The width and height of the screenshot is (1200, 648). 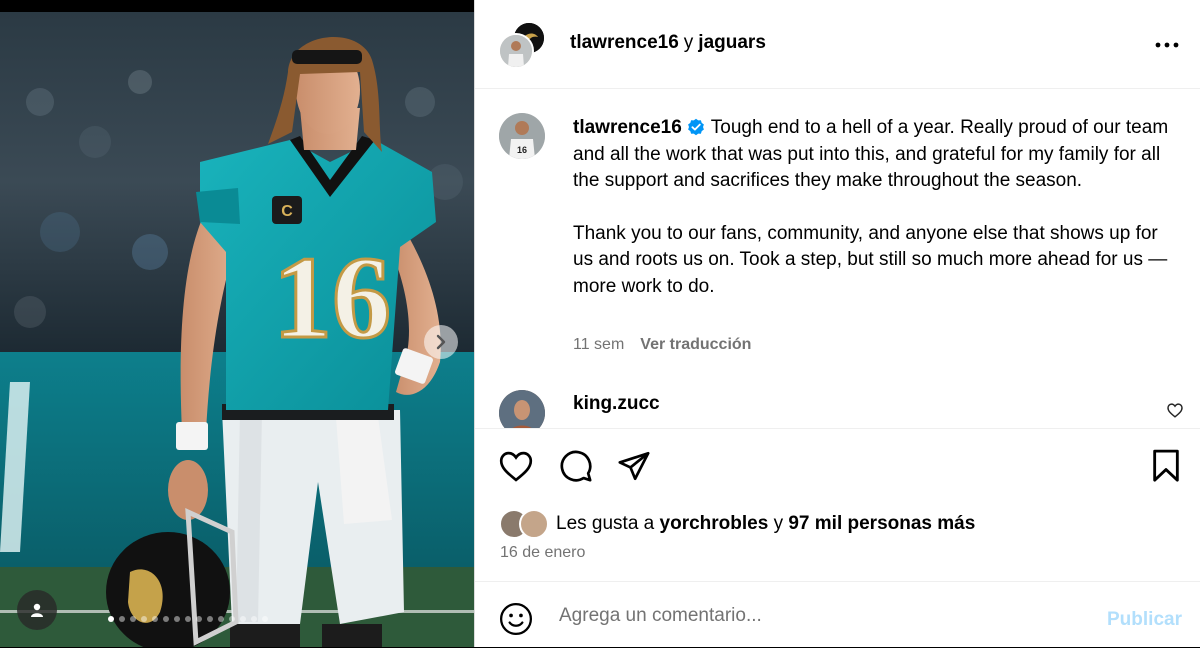 I want to click on collab-avatars, so click(x=522, y=45).